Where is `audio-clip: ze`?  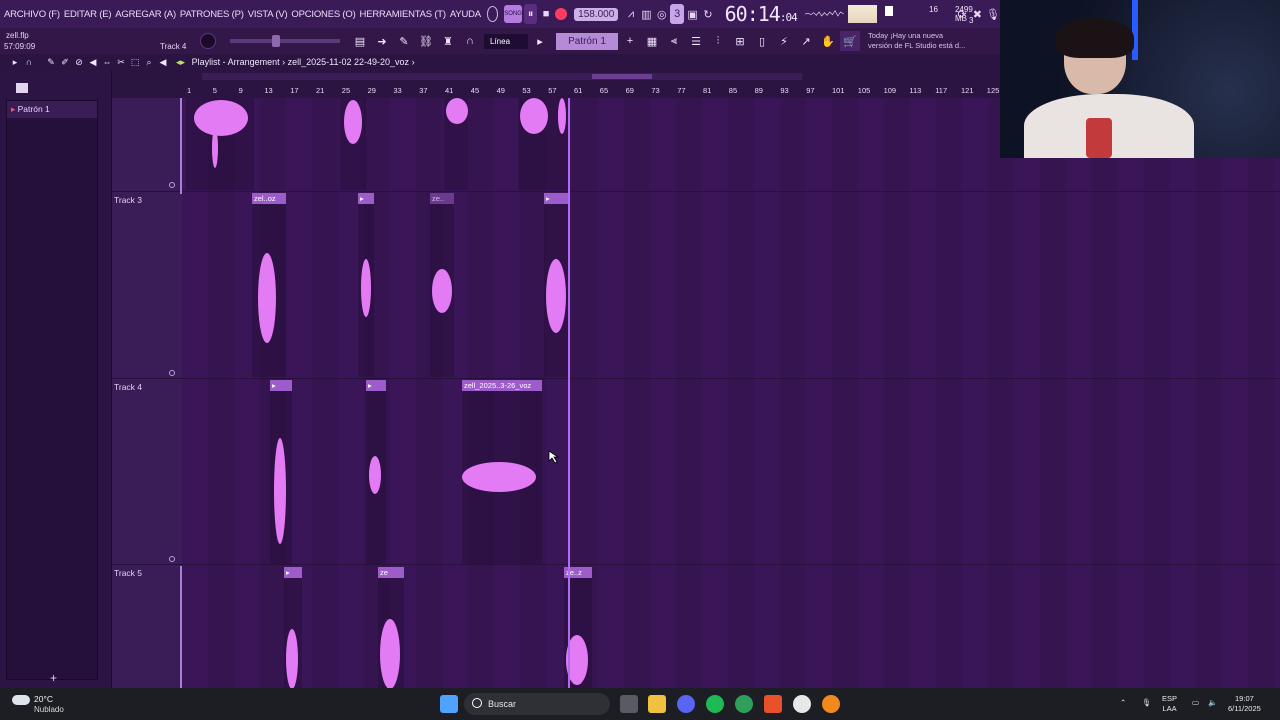
audio-clip: ze is located at coordinates (391, 627).